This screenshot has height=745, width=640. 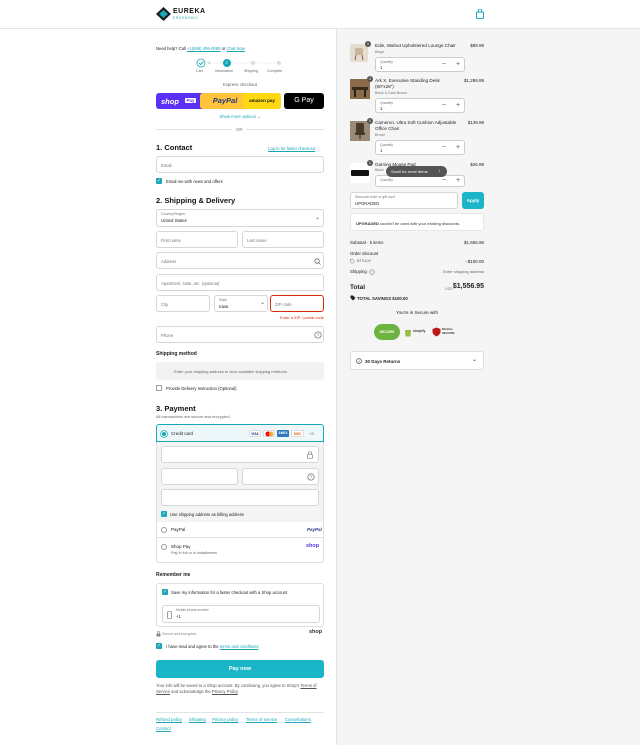 I want to click on credit-card-option: Credit card VISA AMEX DISC +3, so click(x=240, y=433).